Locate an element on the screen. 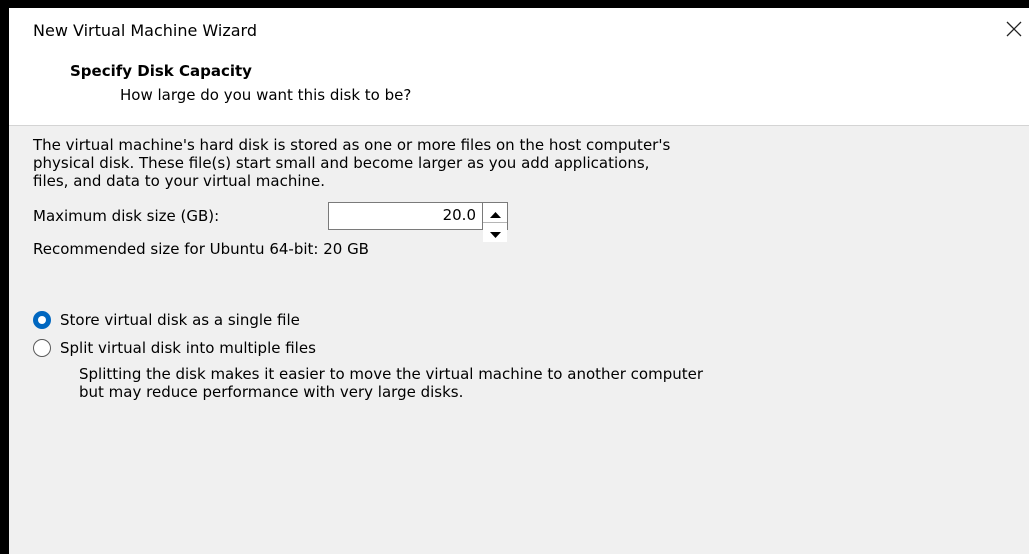 This screenshot has height=554, width=1029. chevron-up-icon is located at coordinates (495, 212).